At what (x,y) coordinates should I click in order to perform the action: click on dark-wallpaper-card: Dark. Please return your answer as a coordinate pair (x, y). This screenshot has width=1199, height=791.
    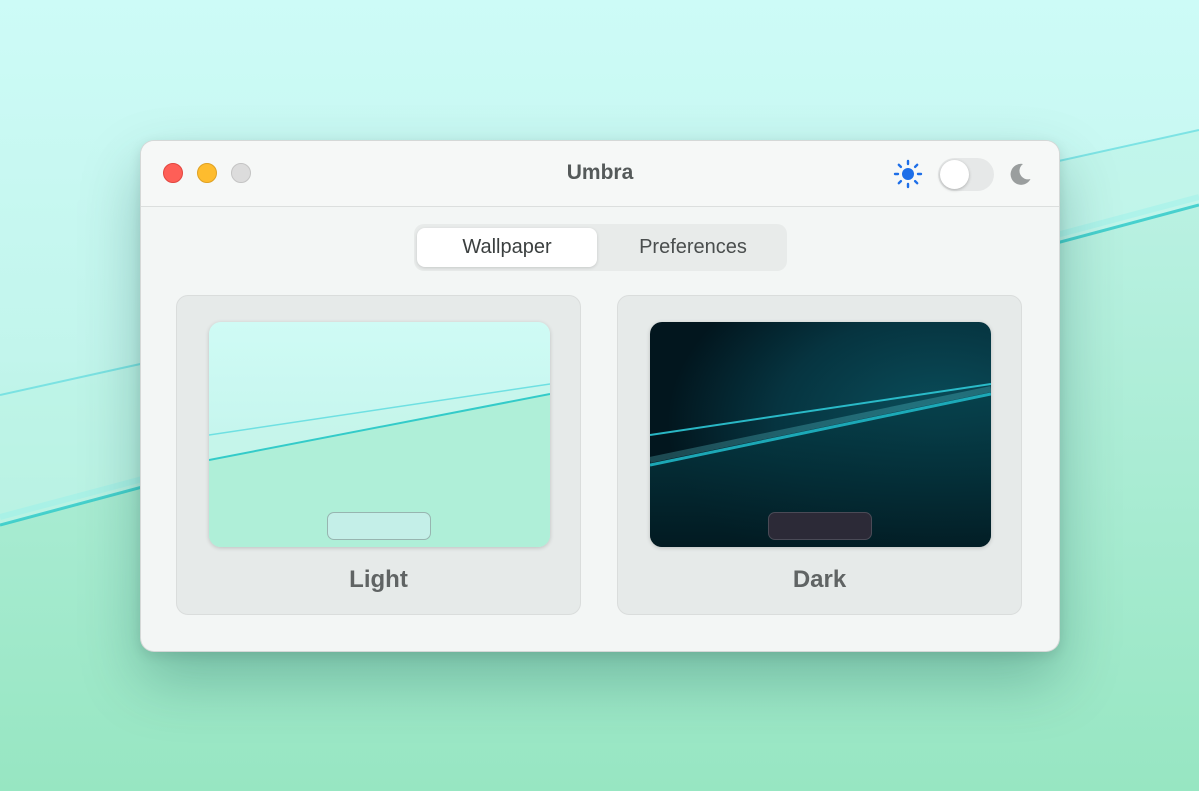
    Looking at the image, I should click on (819, 455).